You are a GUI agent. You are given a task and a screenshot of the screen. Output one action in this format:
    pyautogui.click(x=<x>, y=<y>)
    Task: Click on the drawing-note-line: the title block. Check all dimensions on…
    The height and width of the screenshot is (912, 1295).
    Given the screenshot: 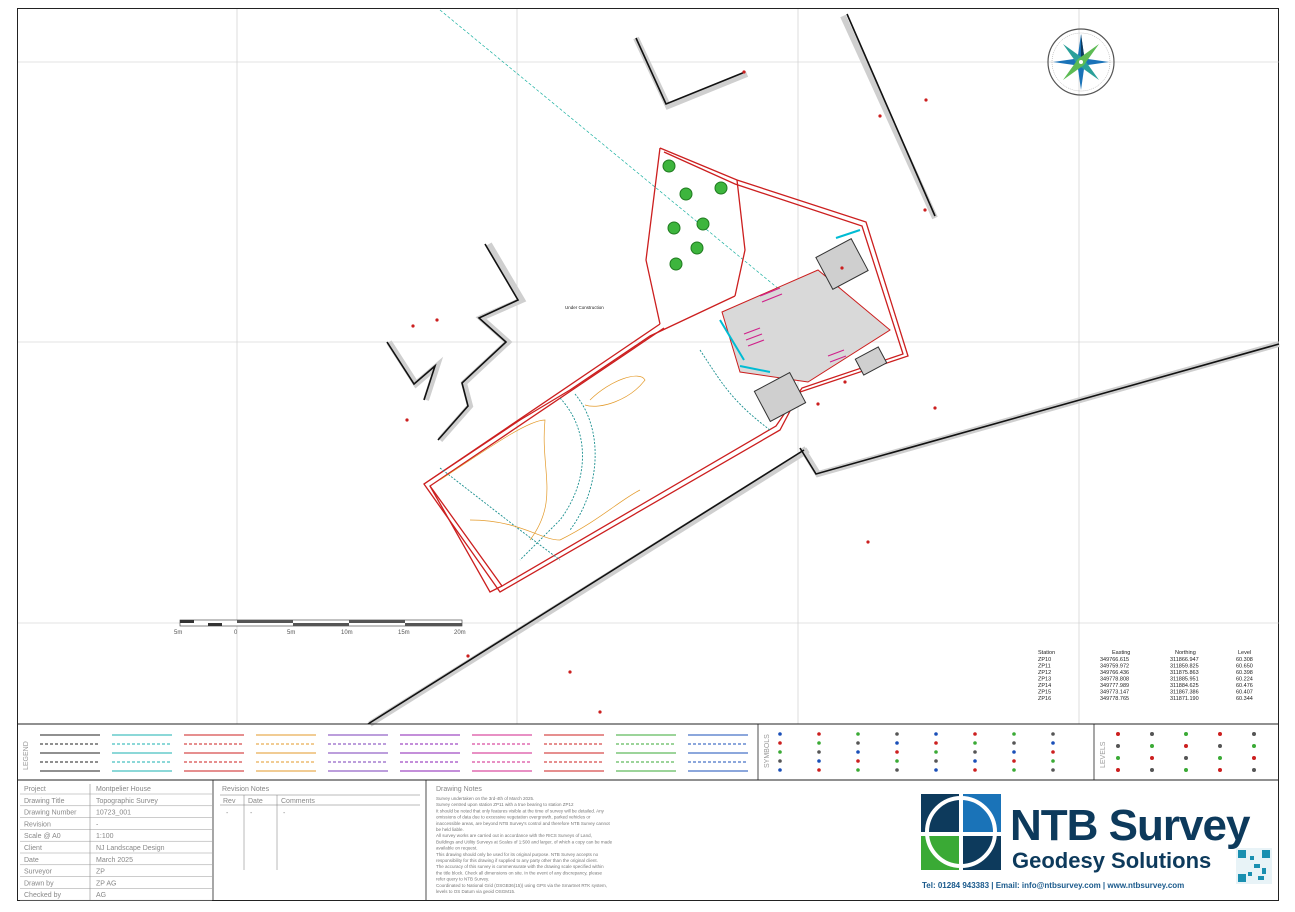 What is the action you would take?
    pyautogui.click(x=519, y=872)
    